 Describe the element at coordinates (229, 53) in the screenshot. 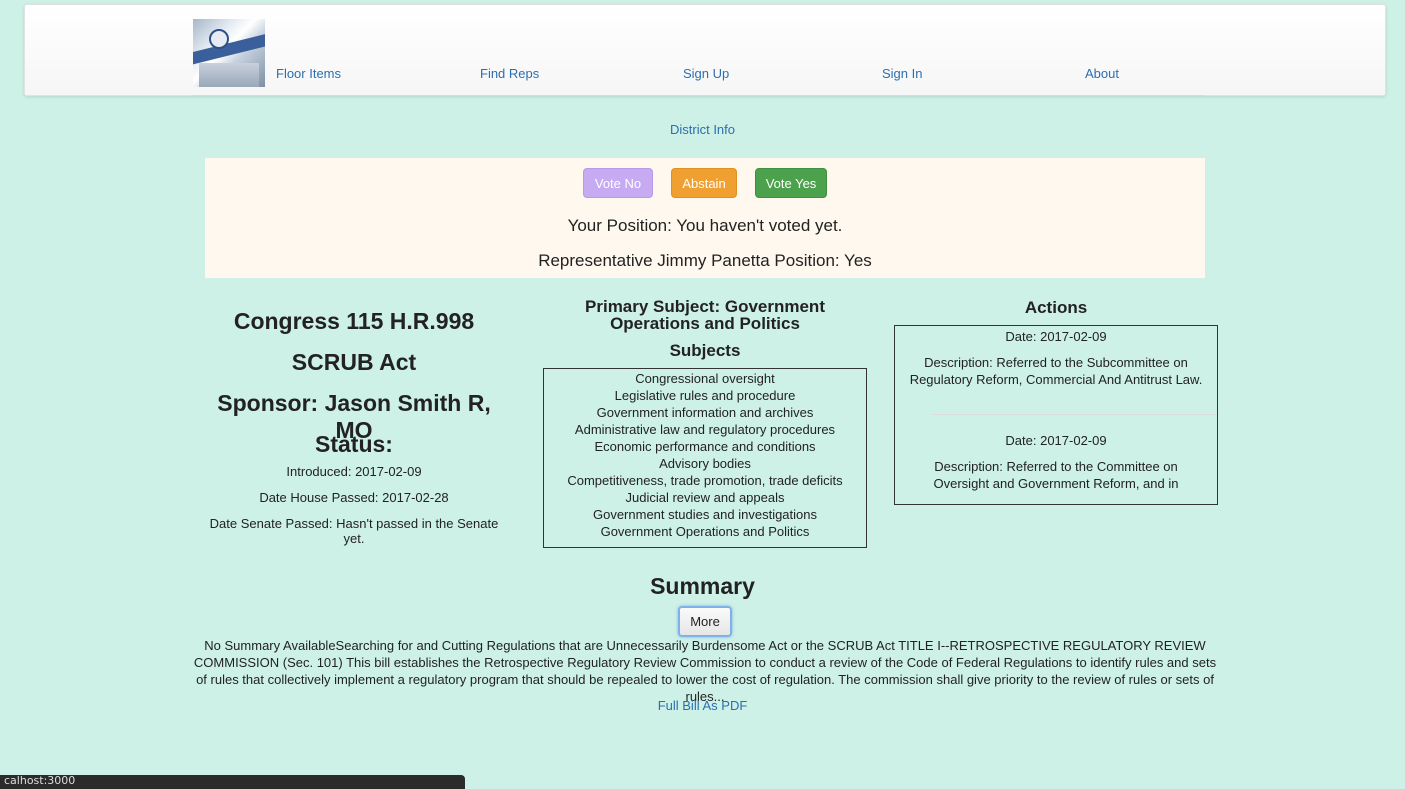

I see `logo` at that location.